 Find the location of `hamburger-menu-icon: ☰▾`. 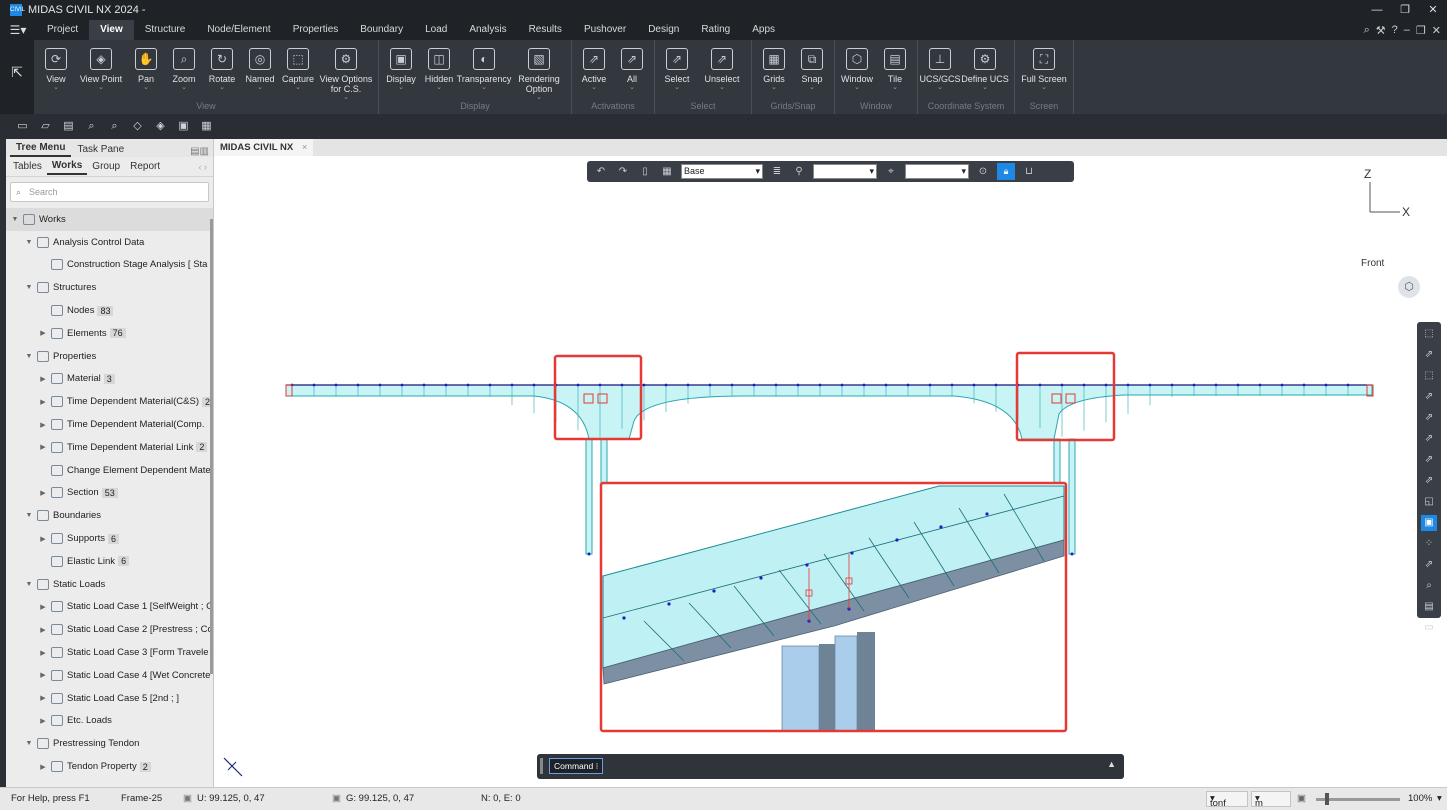

hamburger-menu-icon: ☰▾ is located at coordinates (18, 30).